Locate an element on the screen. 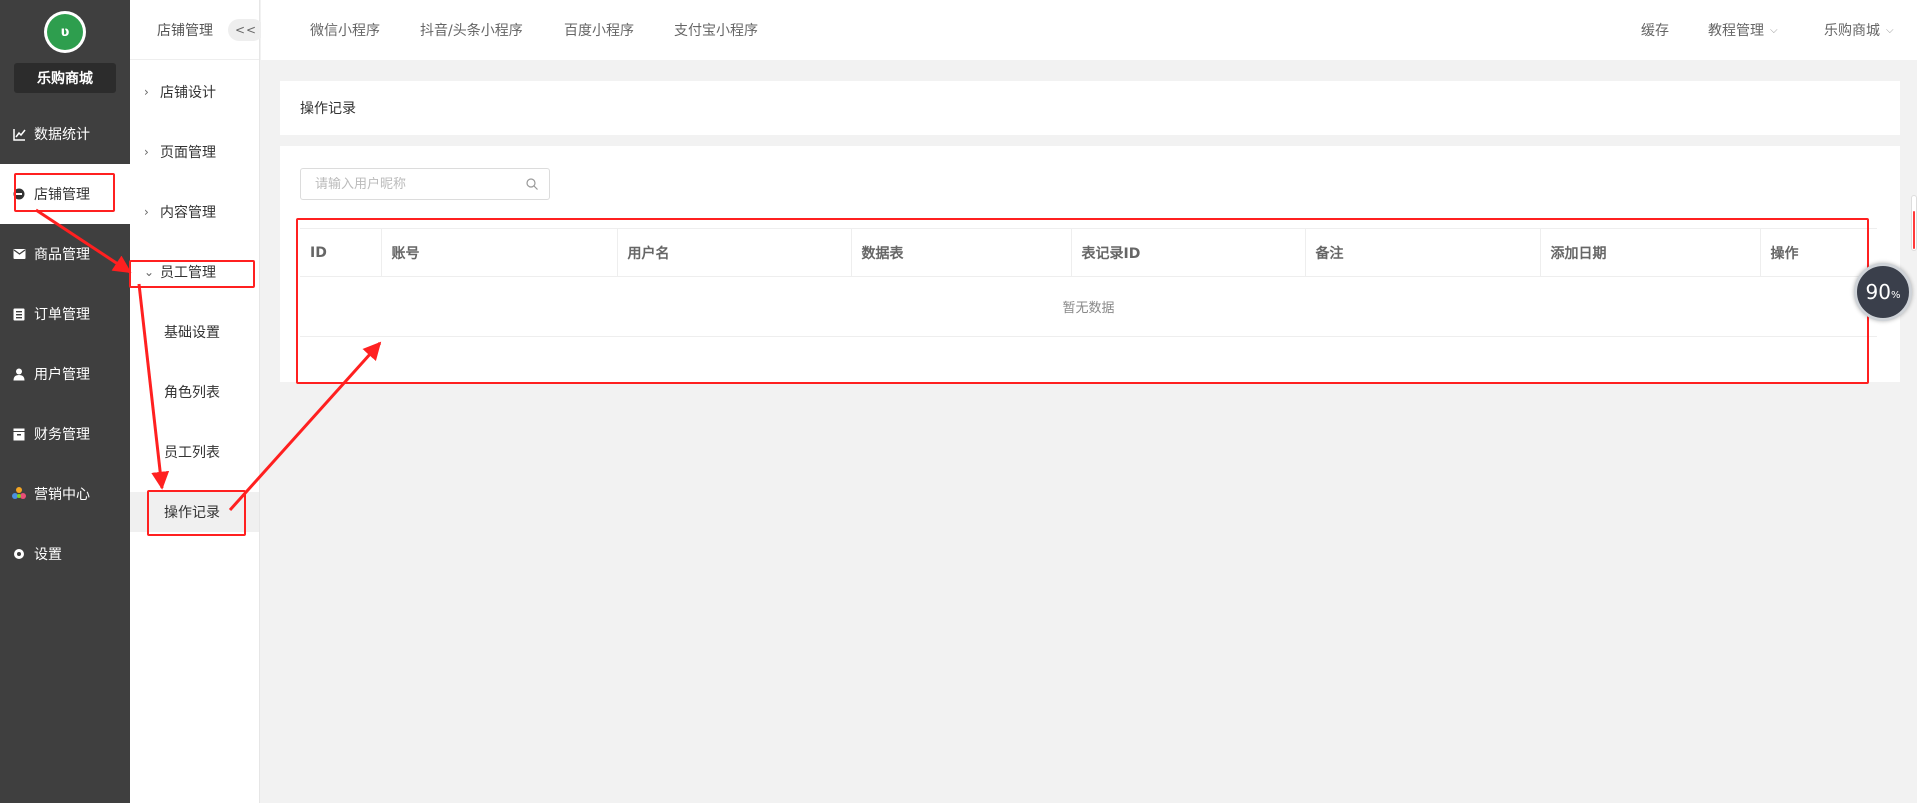 The image size is (1917, 803). sub-child-basic-settings: 基础设置 is located at coordinates (194, 332).